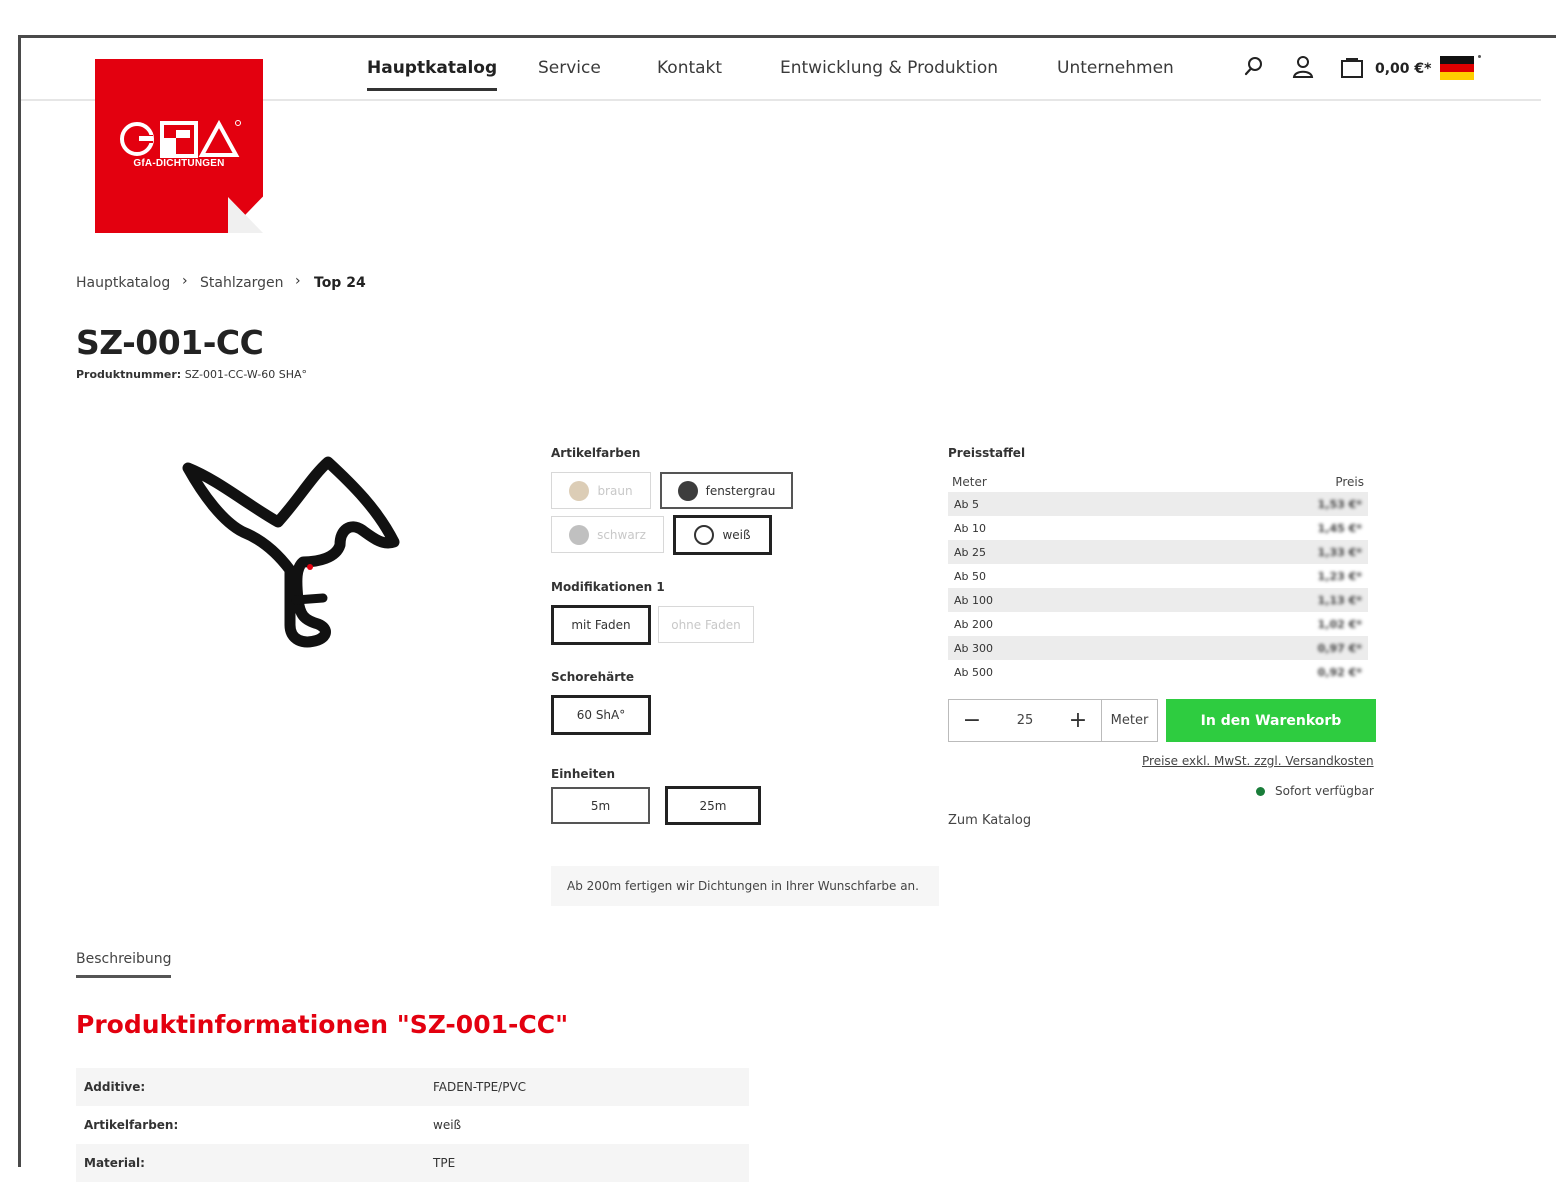 The height and width of the screenshot is (1182, 1556). I want to click on price-row-price: 1,23 €*, so click(1339, 576).